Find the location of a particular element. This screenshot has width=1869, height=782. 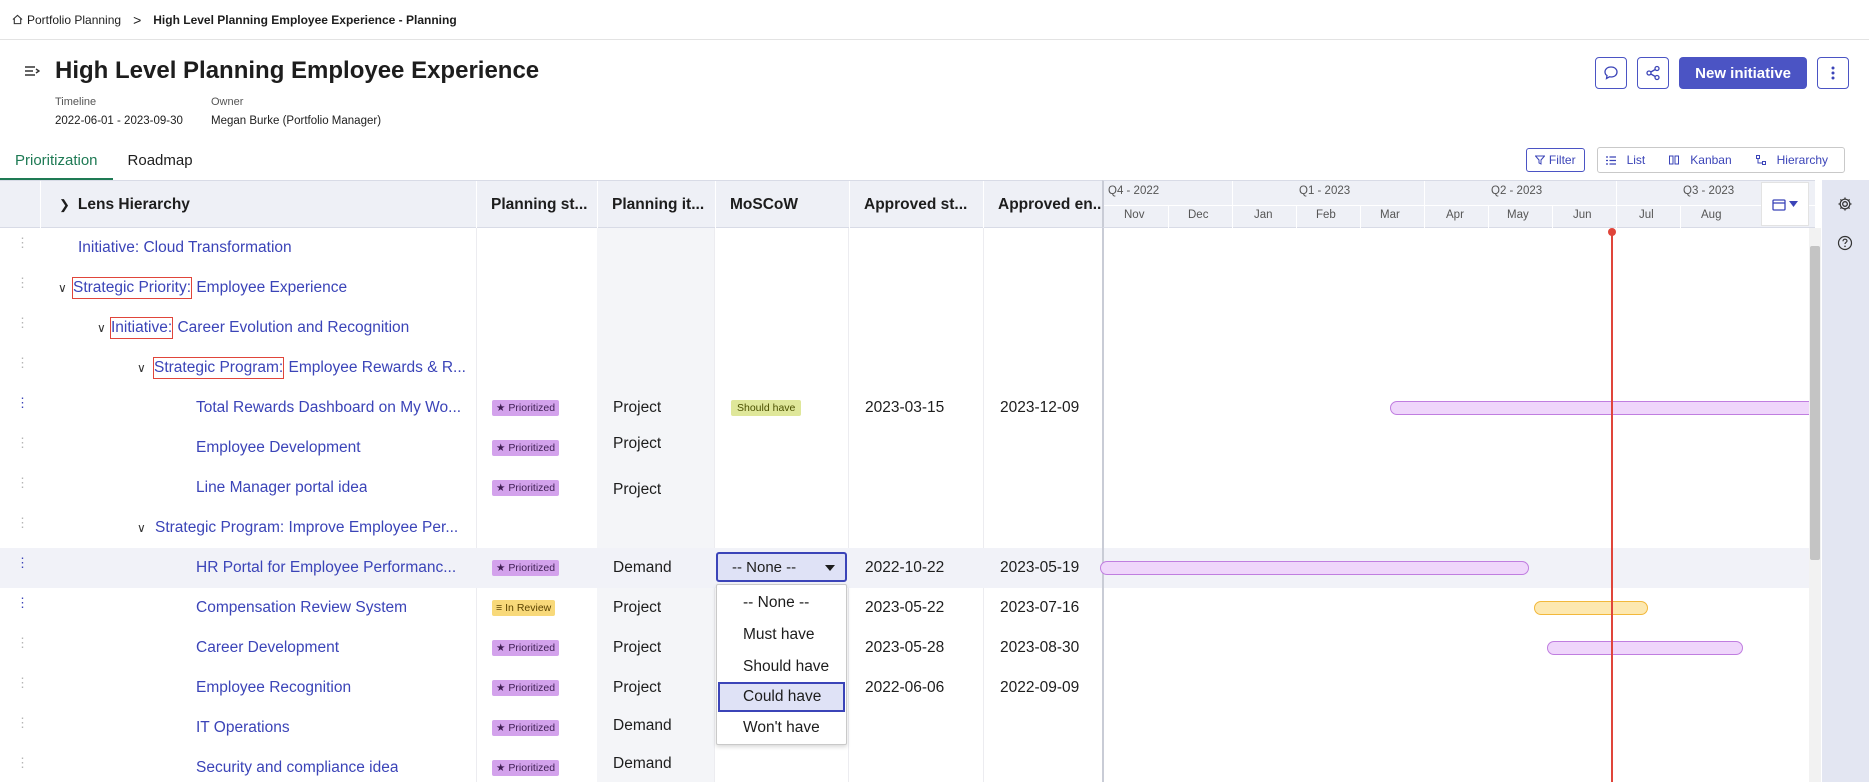

collapse-menu-icon is located at coordinates (32, 73).